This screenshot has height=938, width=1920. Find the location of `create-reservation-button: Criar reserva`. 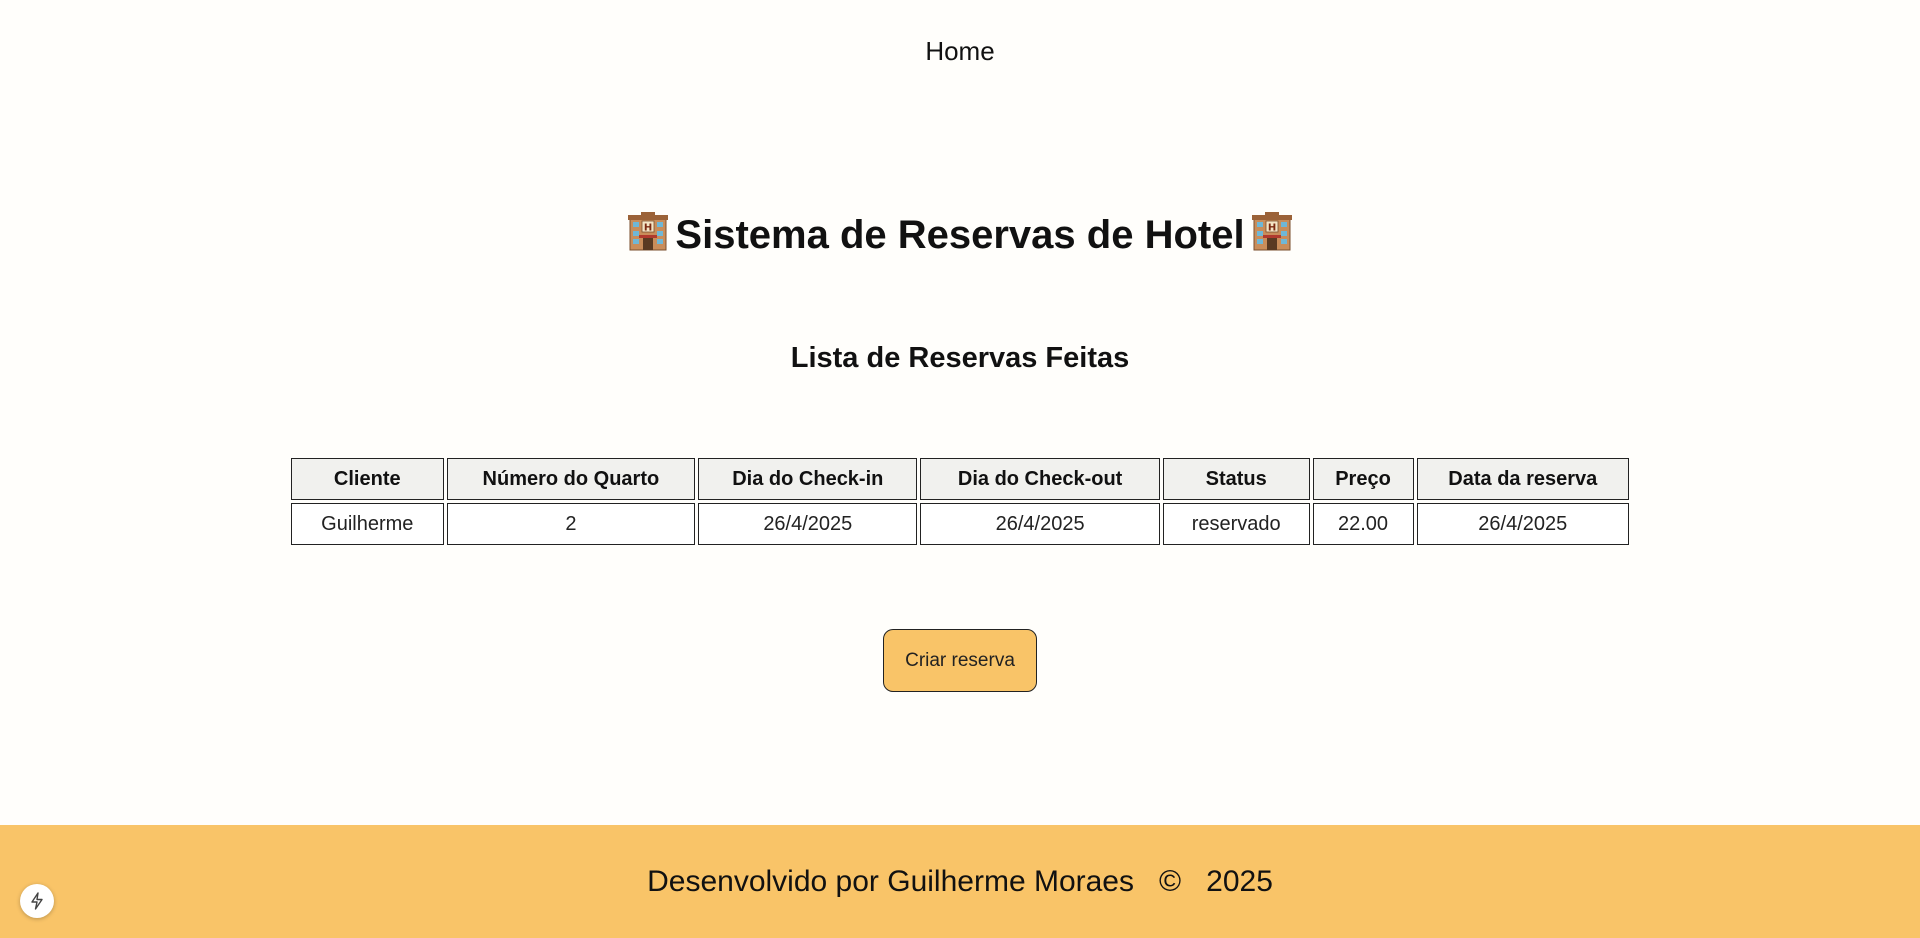

create-reservation-button: Criar reserva is located at coordinates (960, 660).